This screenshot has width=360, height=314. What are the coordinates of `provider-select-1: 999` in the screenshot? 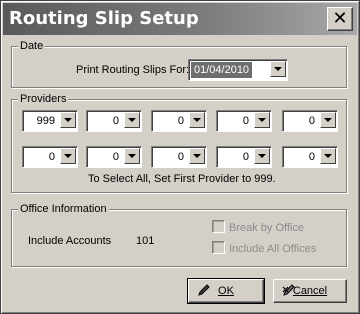 It's located at (50, 121).